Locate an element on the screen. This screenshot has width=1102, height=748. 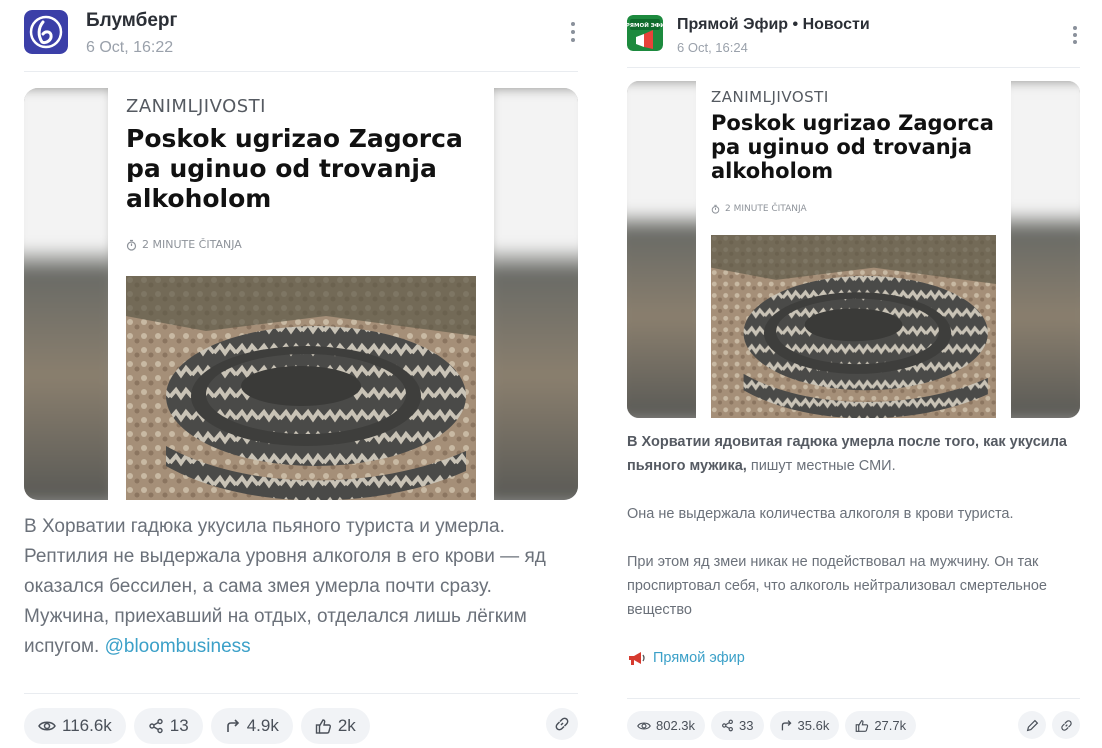
post-date: 6 Oct, 16:22 is located at coordinates (130, 47).